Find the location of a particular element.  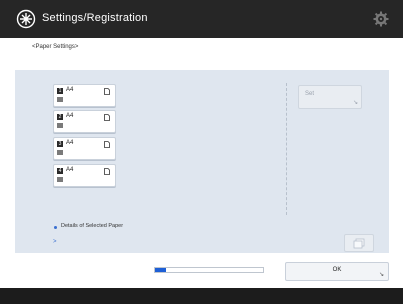

progress-bar is located at coordinates (209, 270).